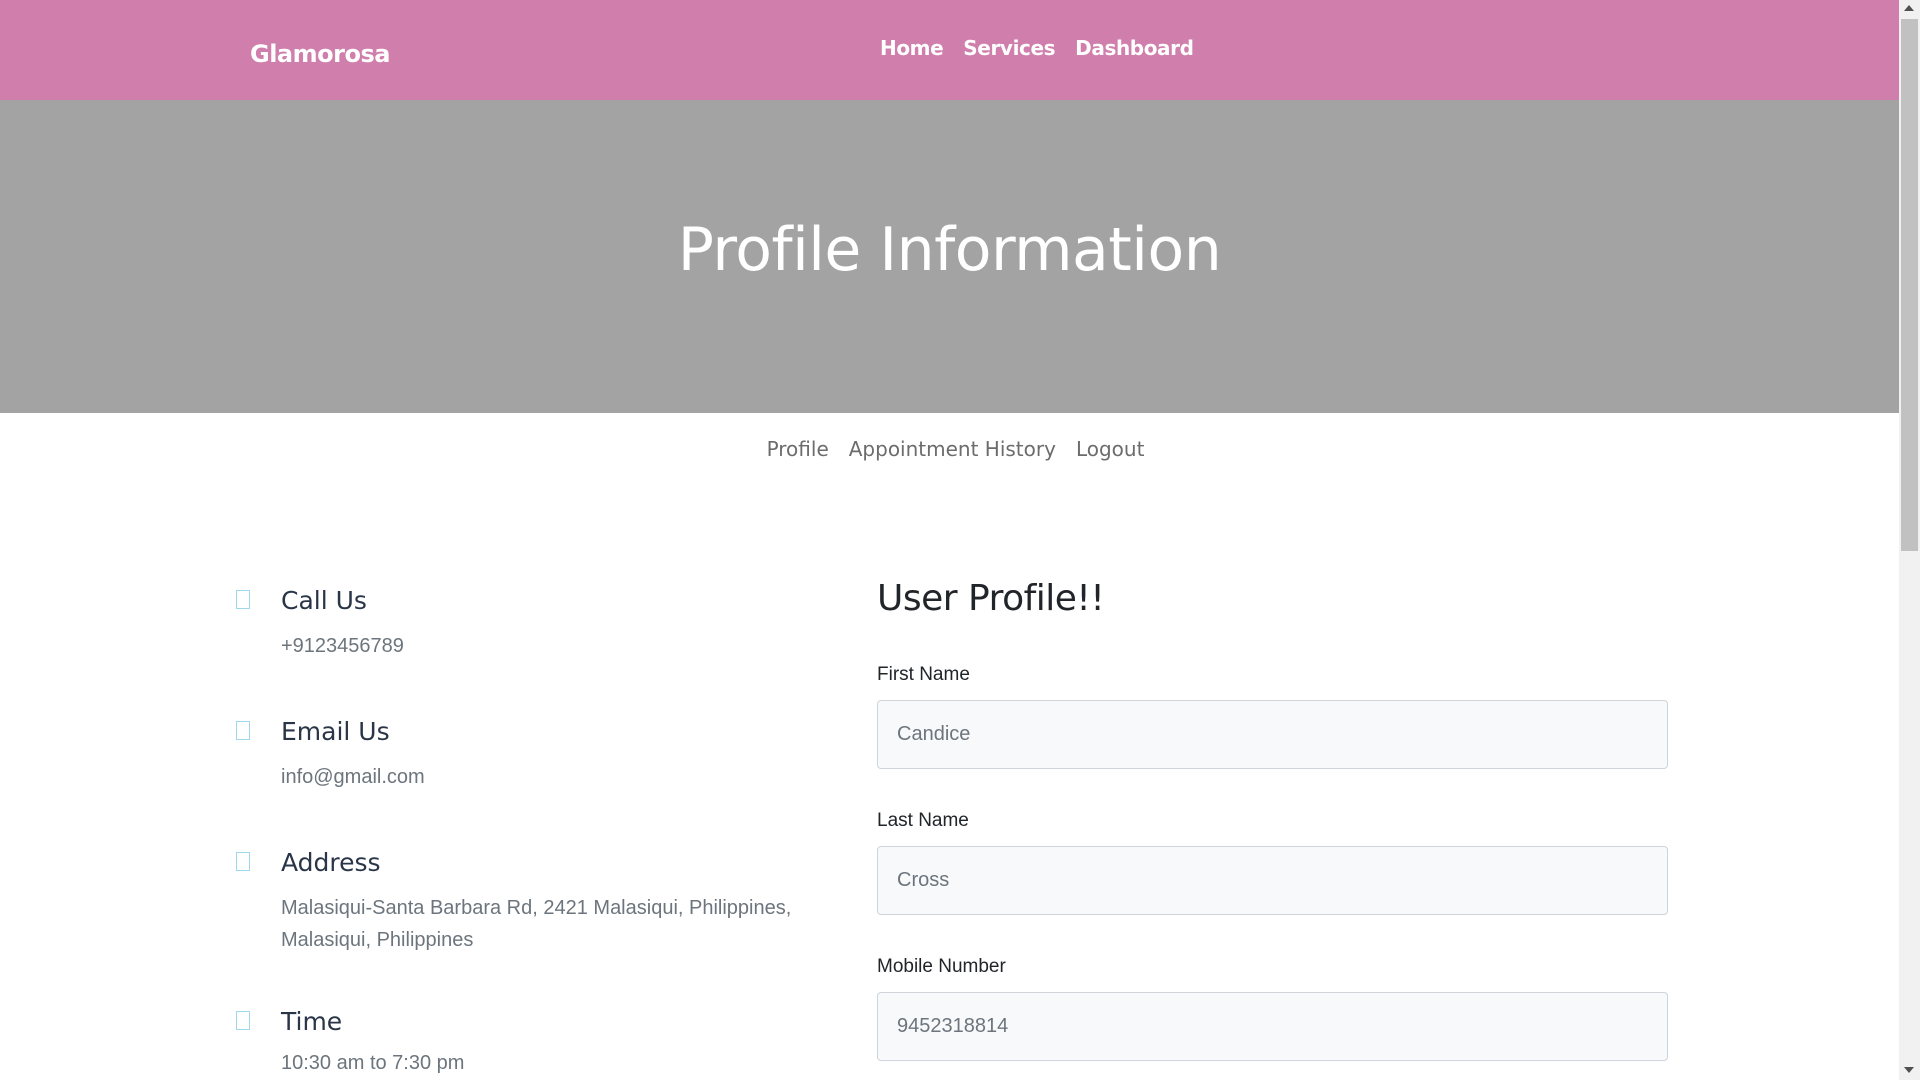 The height and width of the screenshot is (1080, 1920). What do you see at coordinates (312, 1021) in the screenshot?
I see `contact-time-title: Time` at bounding box center [312, 1021].